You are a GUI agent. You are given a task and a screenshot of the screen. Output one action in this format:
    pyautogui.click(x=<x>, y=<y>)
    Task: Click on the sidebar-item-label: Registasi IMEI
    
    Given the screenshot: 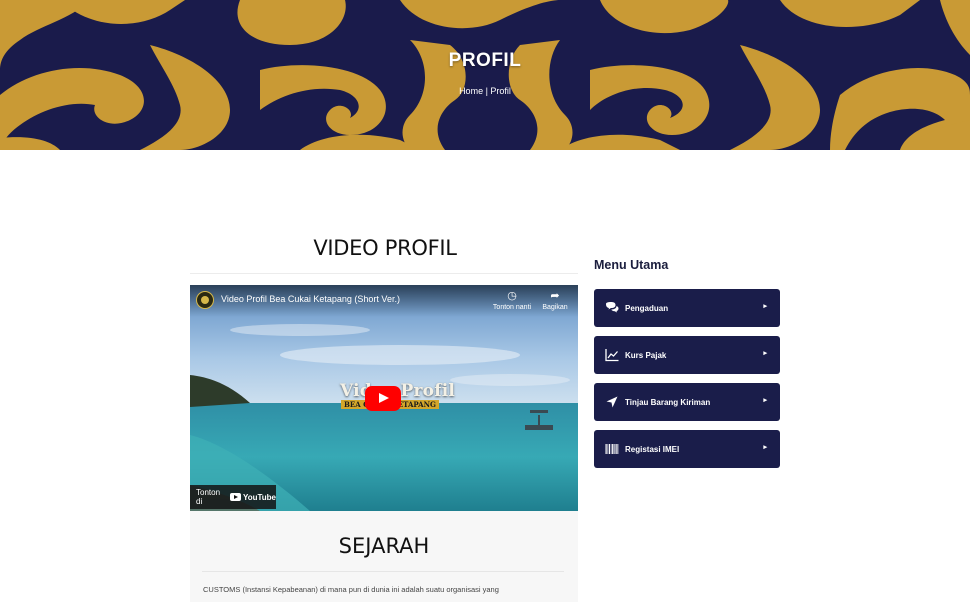 What is the action you would take?
    pyautogui.click(x=652, y=449)
    